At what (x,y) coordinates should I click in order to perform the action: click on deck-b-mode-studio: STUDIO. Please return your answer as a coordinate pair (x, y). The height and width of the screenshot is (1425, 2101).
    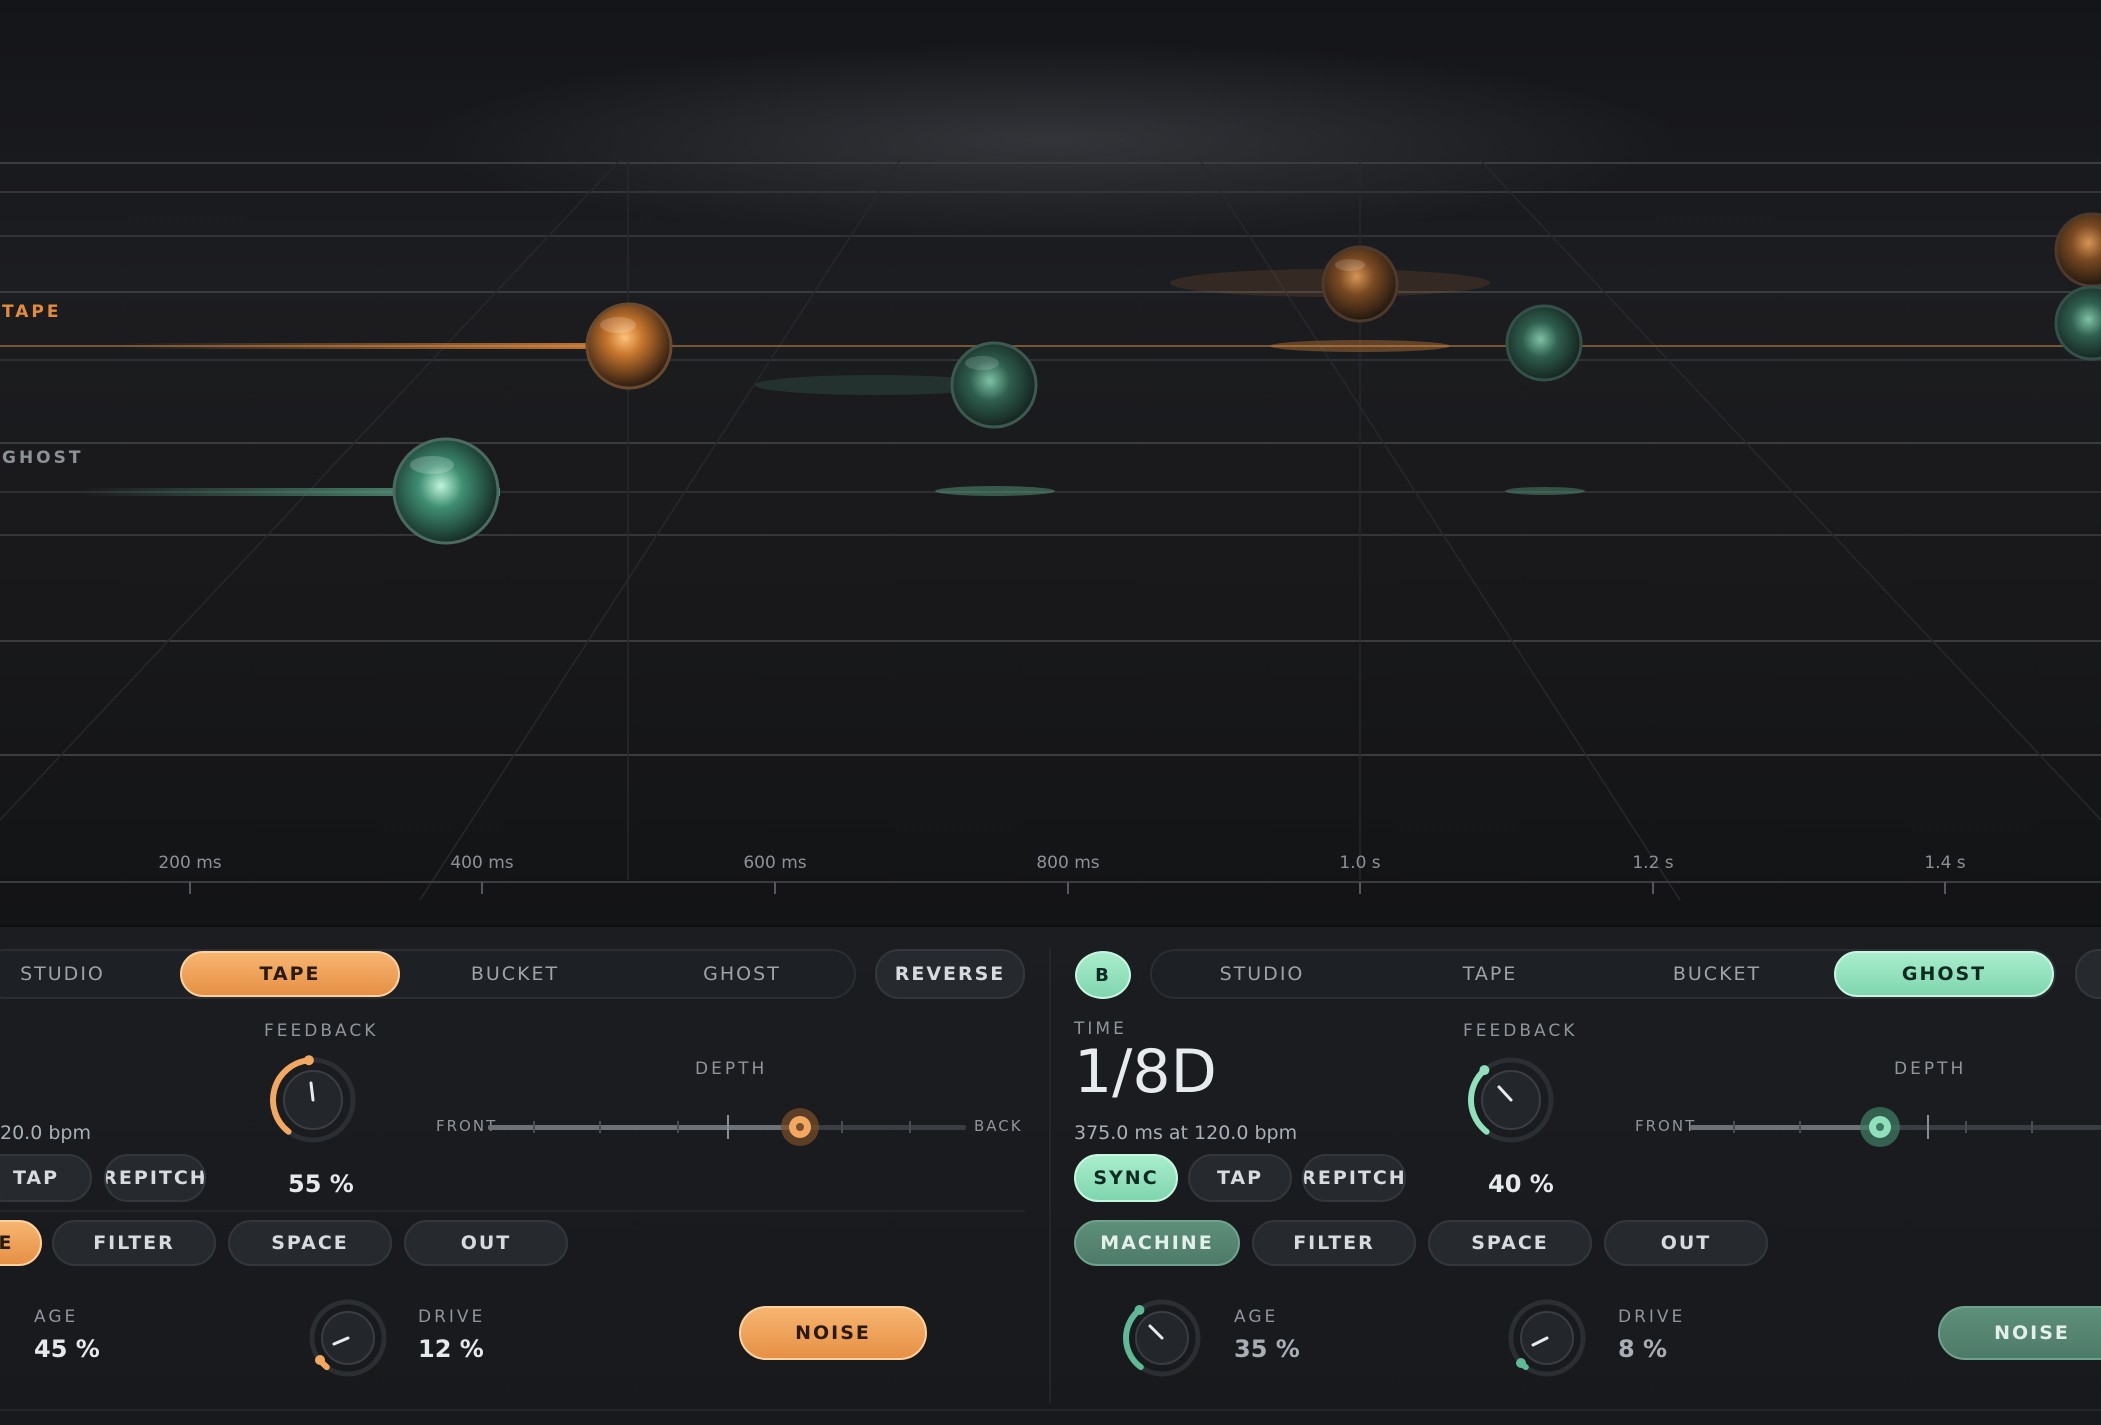
    Looking at the image, I should click on (1262, 974).